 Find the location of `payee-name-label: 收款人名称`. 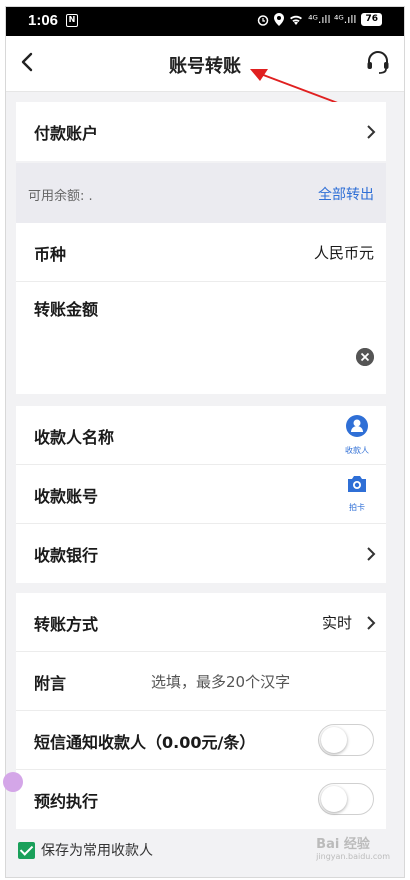

payee-name-label: 收款人名称 is located at coordinates (74, 437).